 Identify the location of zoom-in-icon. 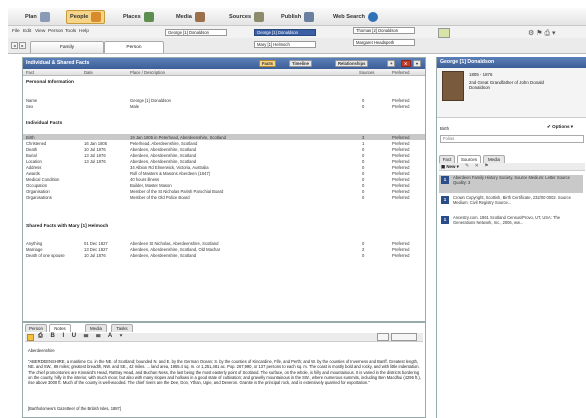
(404, 337).